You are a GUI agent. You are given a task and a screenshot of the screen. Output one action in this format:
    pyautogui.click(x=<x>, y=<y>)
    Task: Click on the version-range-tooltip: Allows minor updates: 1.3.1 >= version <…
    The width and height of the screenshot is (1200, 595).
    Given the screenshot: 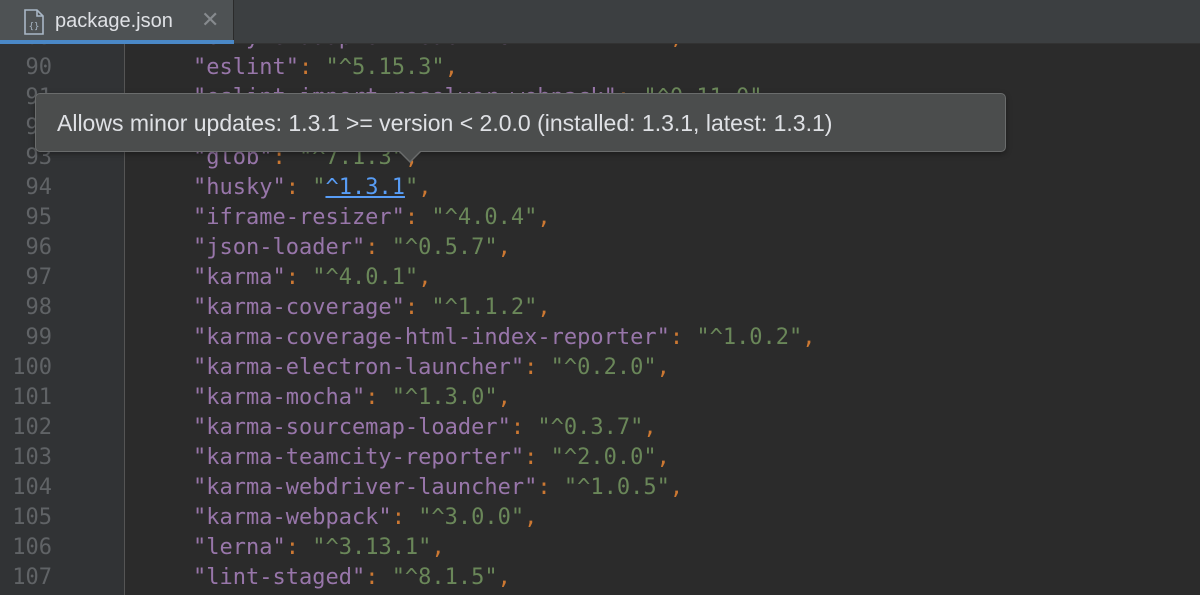 What is the action you would take?
    pyautogui.click(x=520, y=128)
    